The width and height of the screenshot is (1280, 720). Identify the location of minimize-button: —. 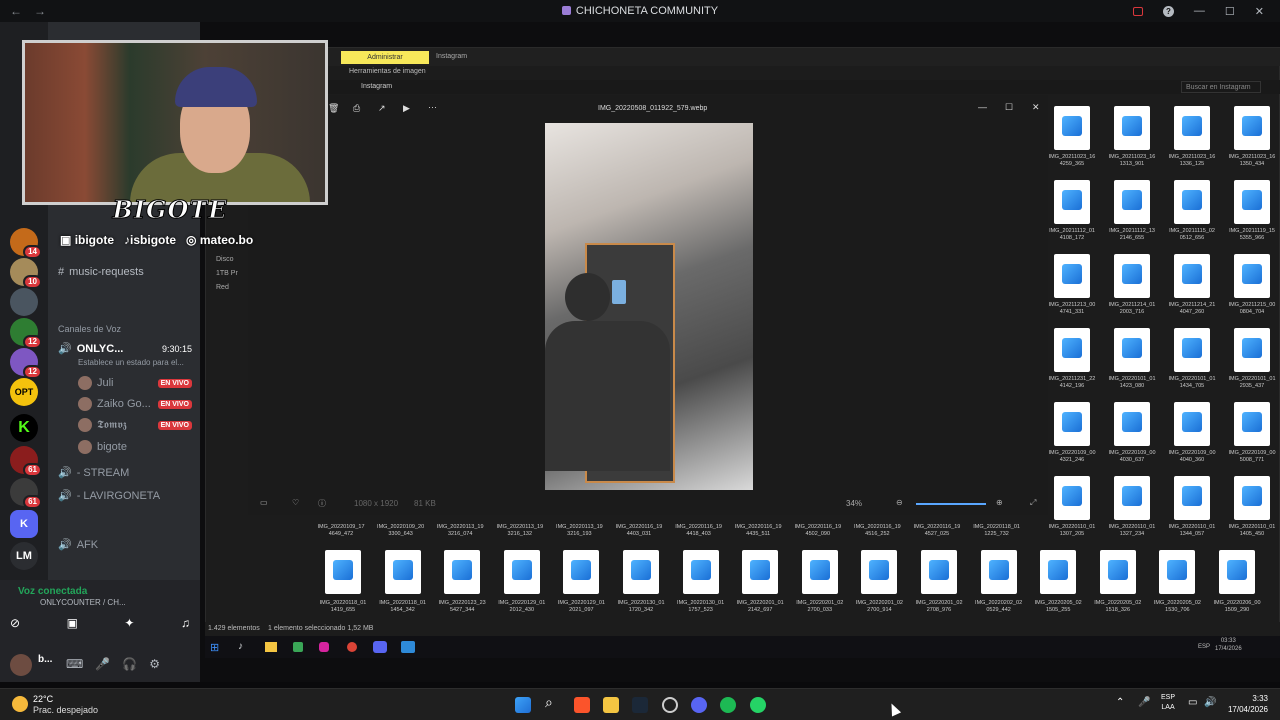
(1199, 11).